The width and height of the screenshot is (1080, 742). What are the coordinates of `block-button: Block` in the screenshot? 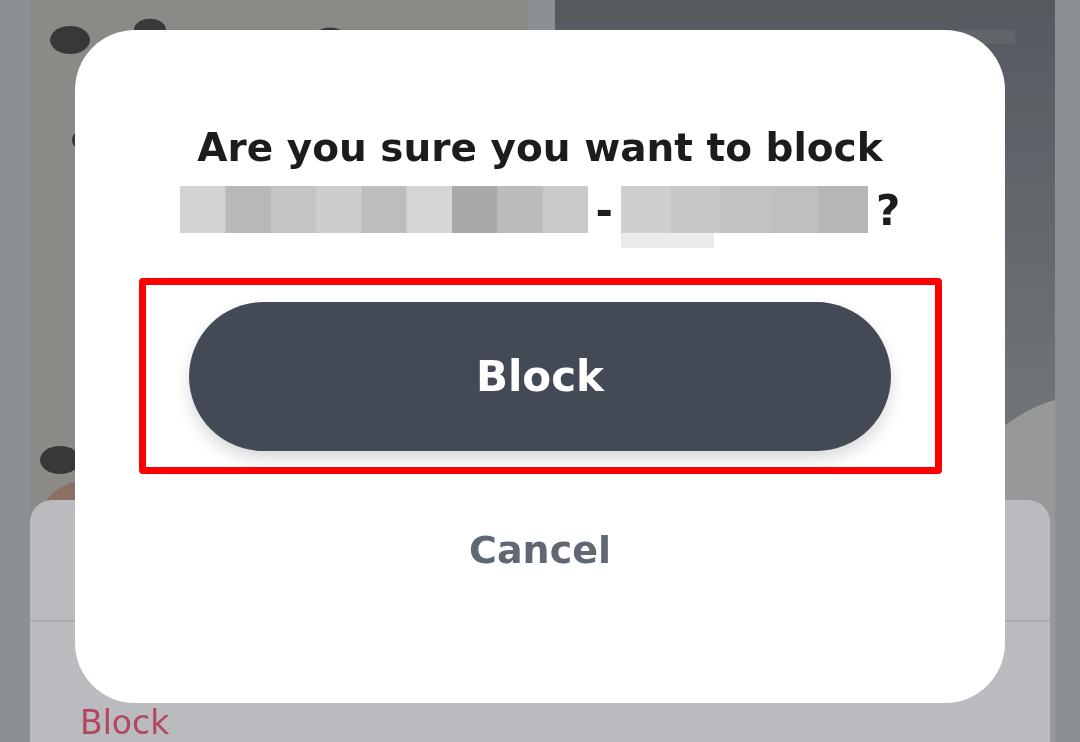 It's located at (540, 376).